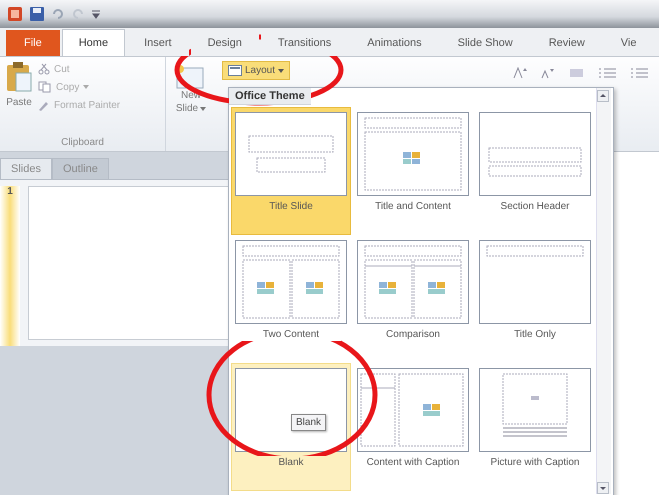  Describe the element at coordinates (270, 96) in the screenshot. I see `gallery-heading: Office Theme` at that location.